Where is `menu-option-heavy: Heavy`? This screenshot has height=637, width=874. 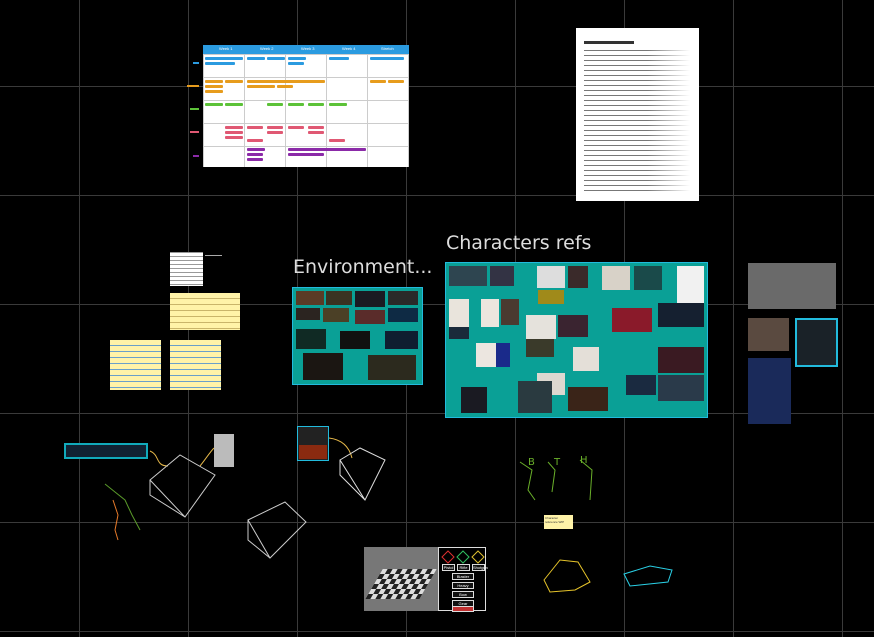 menu-option-heavy: Heavy is located at coordinates (463, 585).